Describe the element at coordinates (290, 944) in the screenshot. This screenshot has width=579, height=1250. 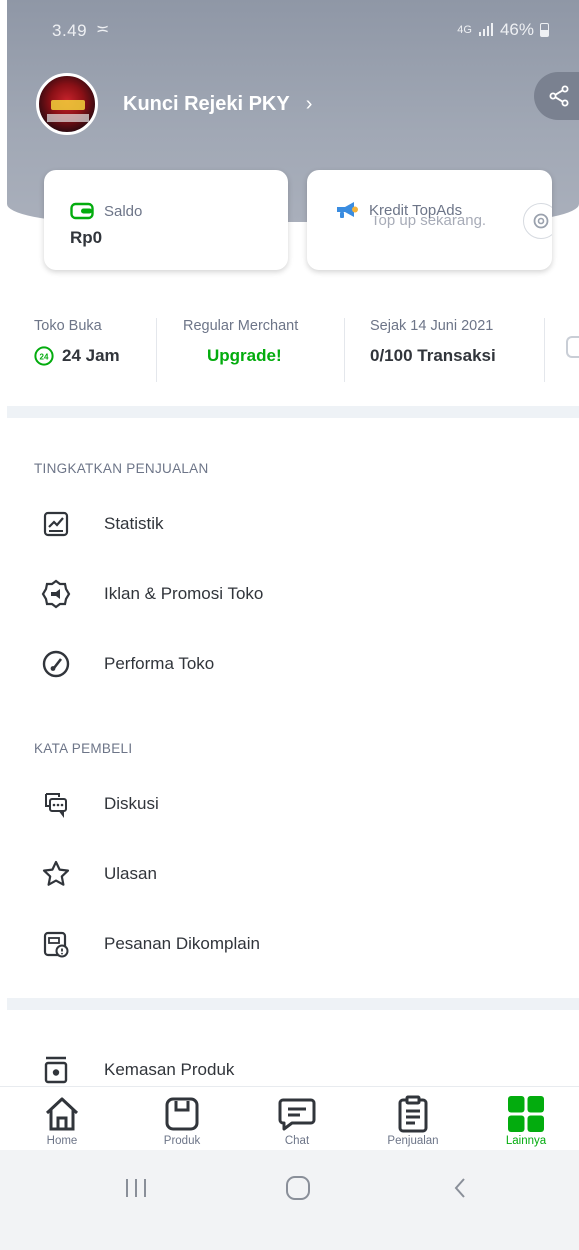
I see `menu-pesanan-dikomplain: Pesanan Dikomplain` at that location.